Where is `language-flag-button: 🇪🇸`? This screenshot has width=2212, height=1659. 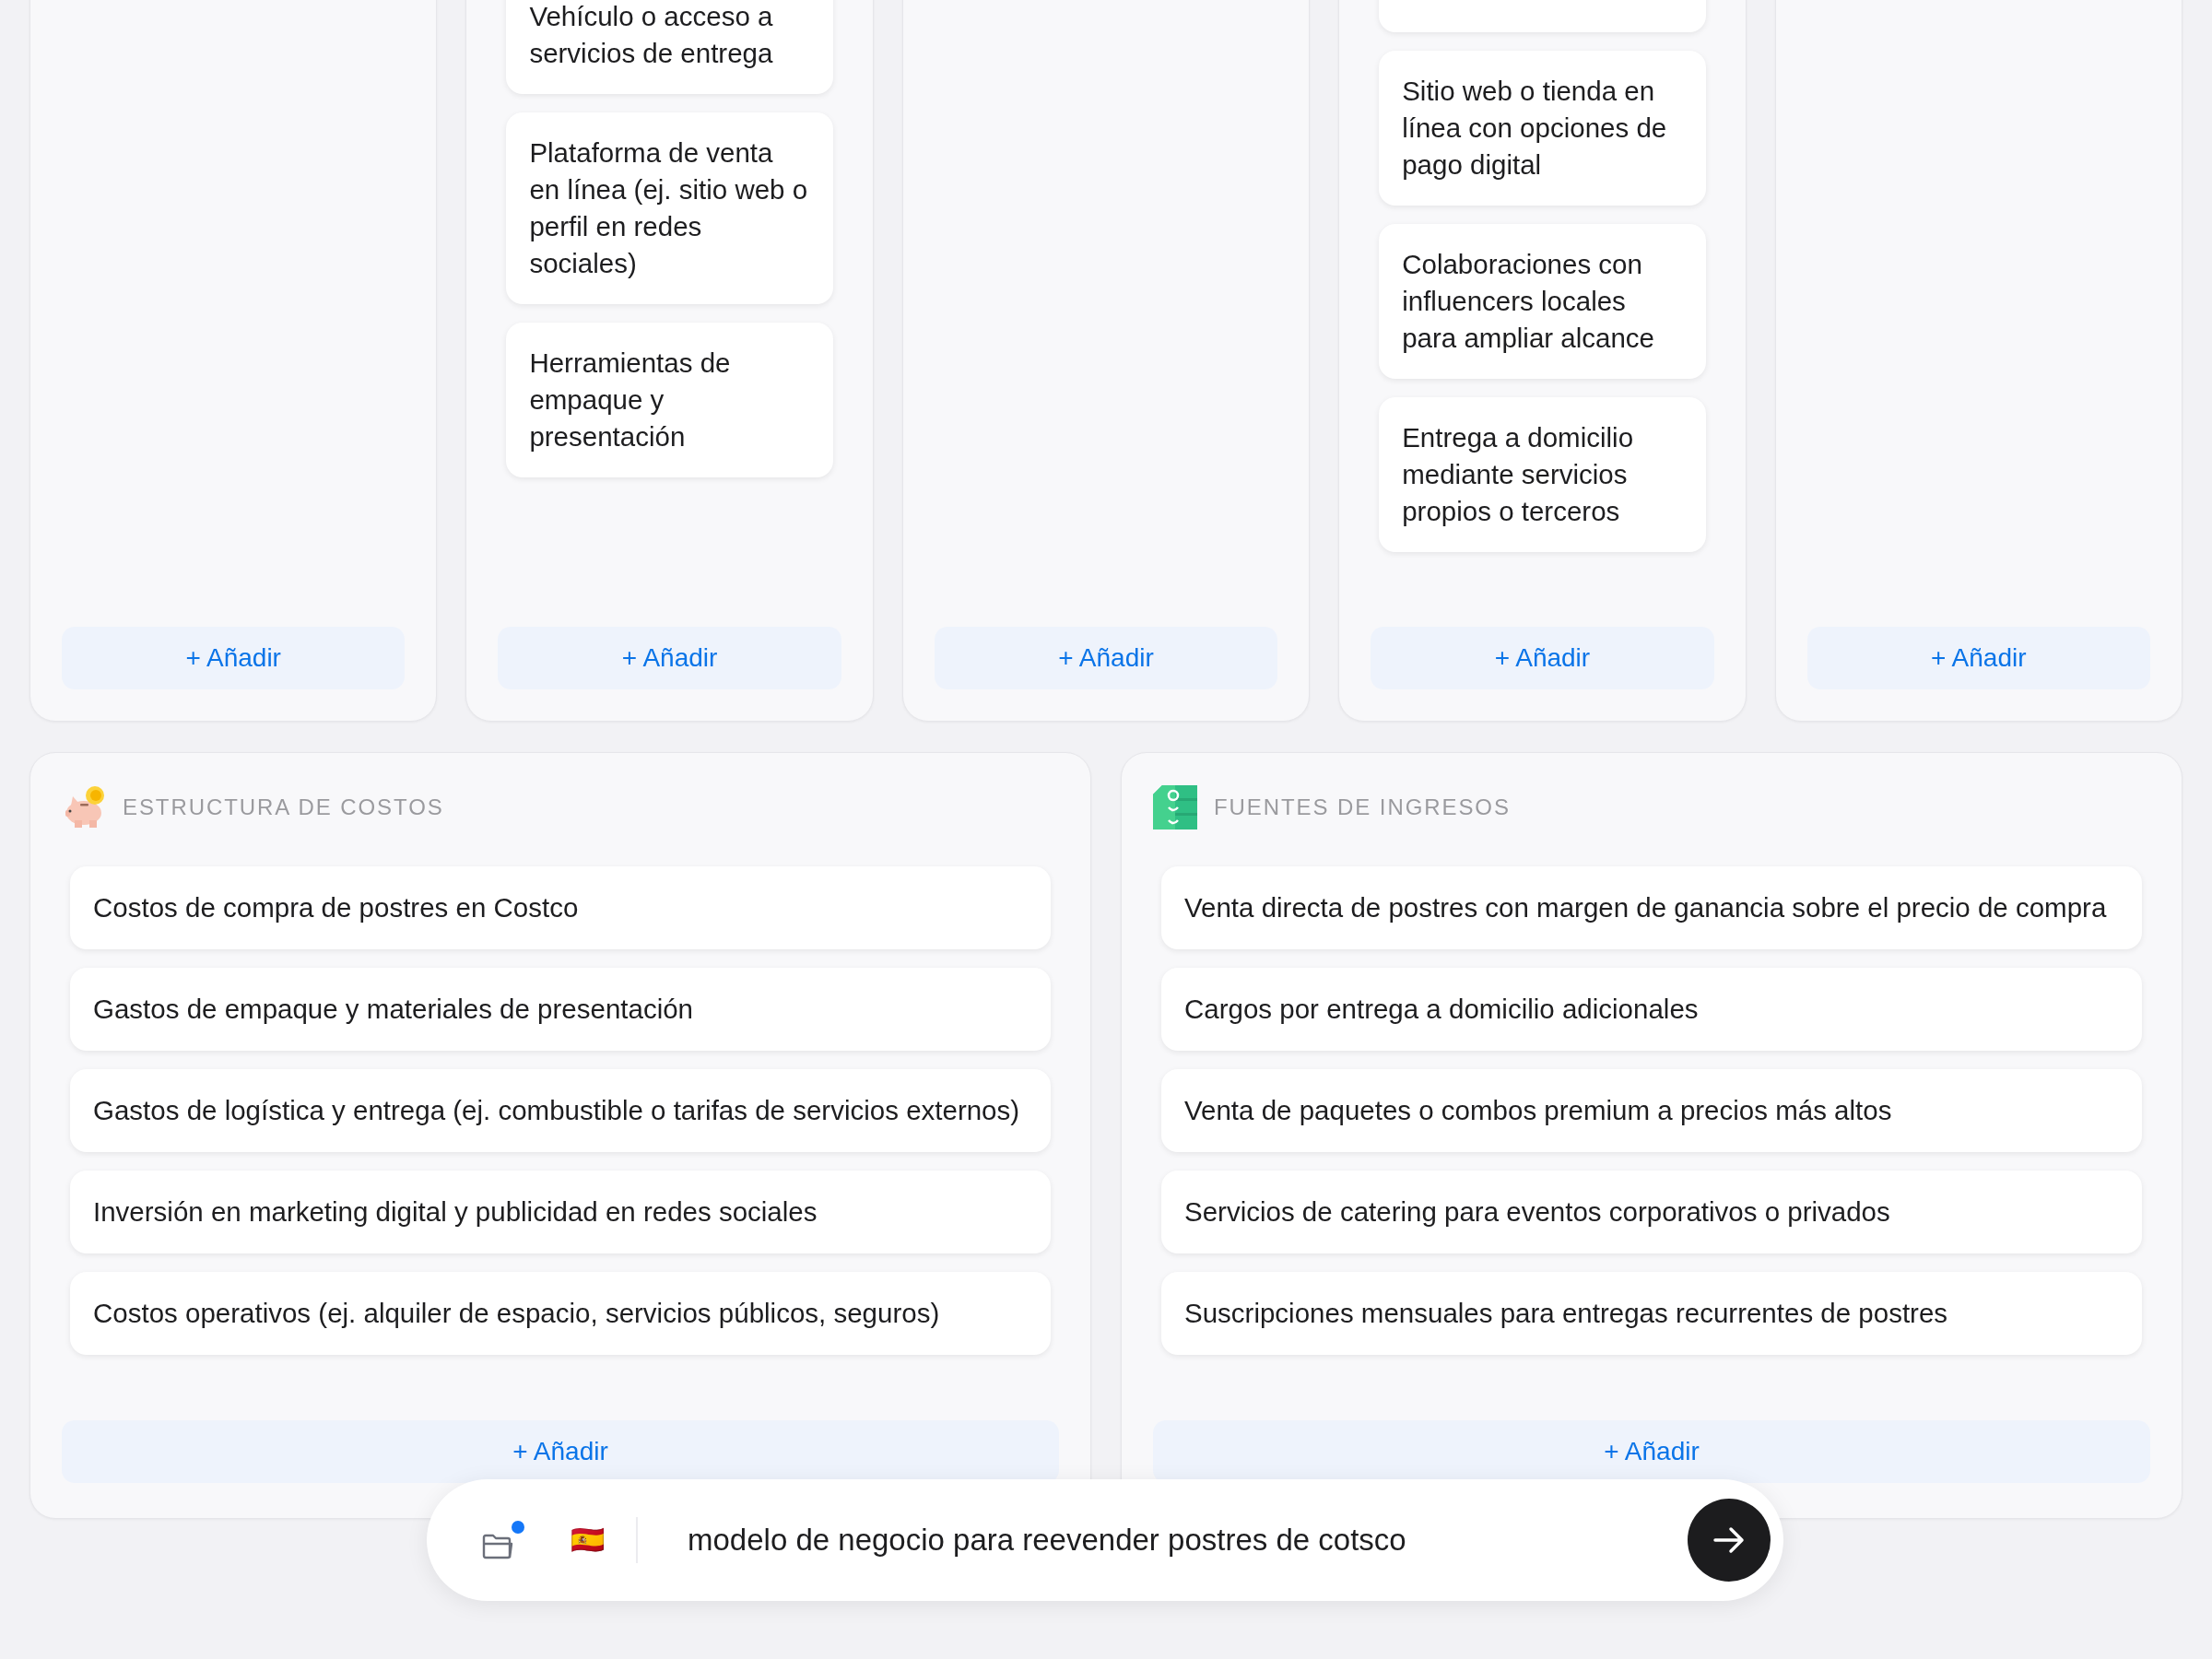 language-flag-button: 🇪🇸 is located at coordinates (588, 1540).